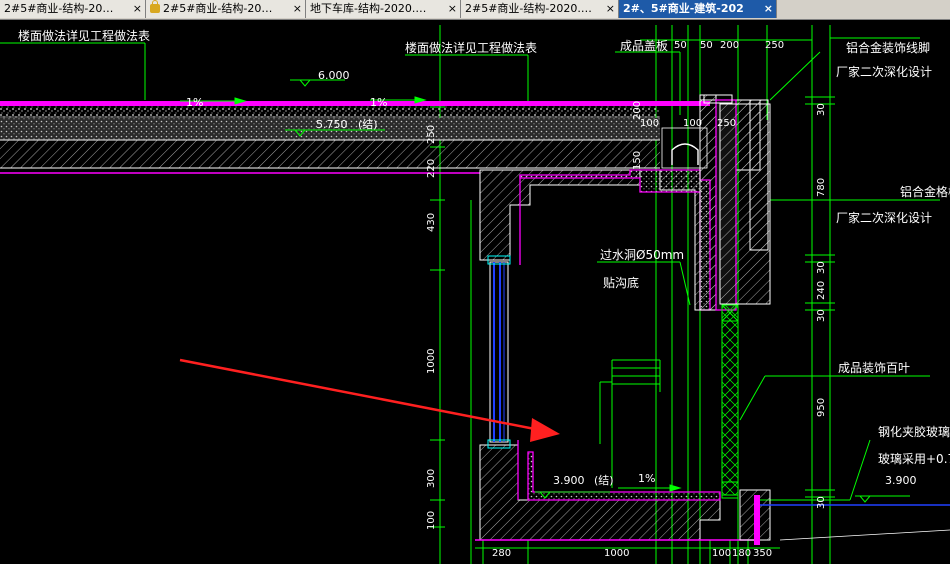 The height and width of the screenshot is (564, 950). What do you see at coordinates (368, 124) in the screenshot?
I see `elevation-slab-suffix: (结)` at bounding box center [368, 124].